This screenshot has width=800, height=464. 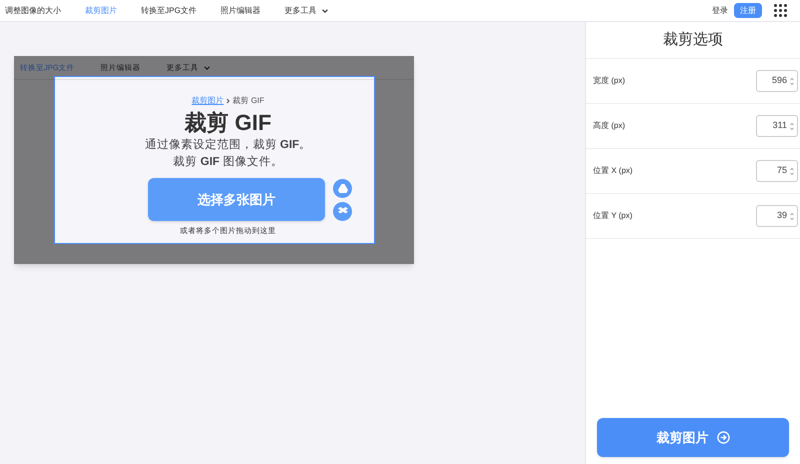 I want to click on nav-link: 转换至JPG文件, so click(x=169, y=10).